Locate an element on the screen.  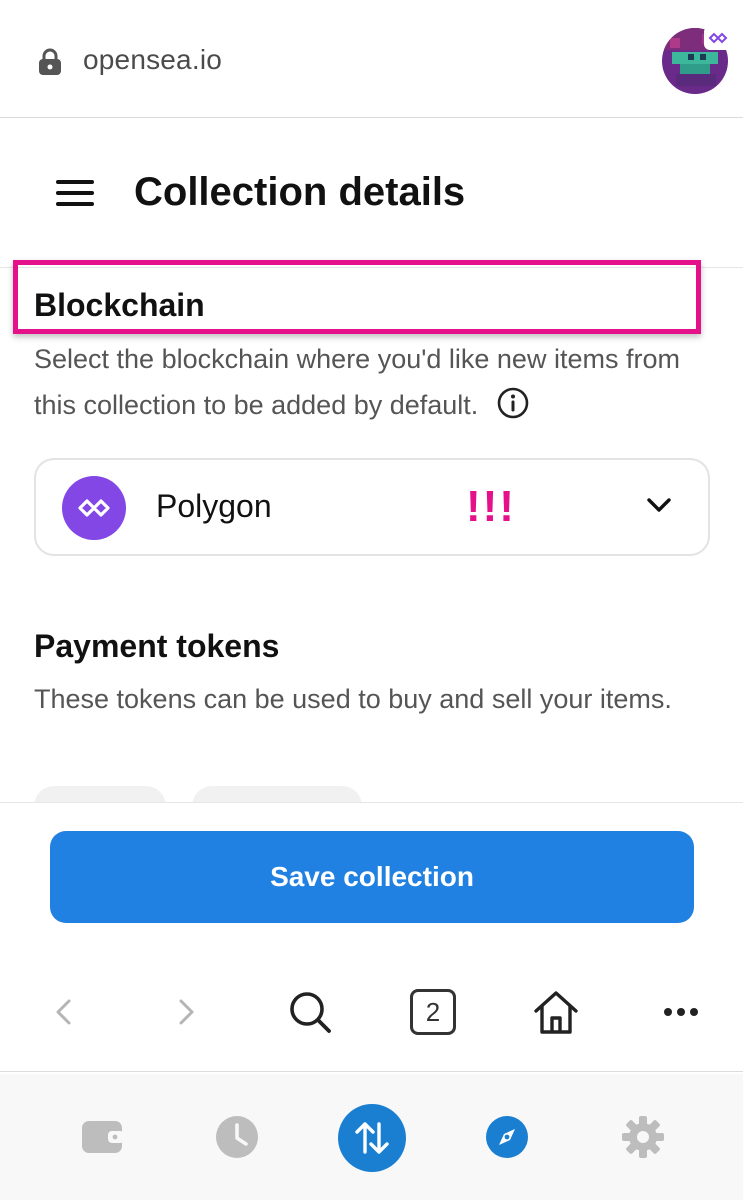
forward-arrow-icon is located at coordinates (186, 1012).